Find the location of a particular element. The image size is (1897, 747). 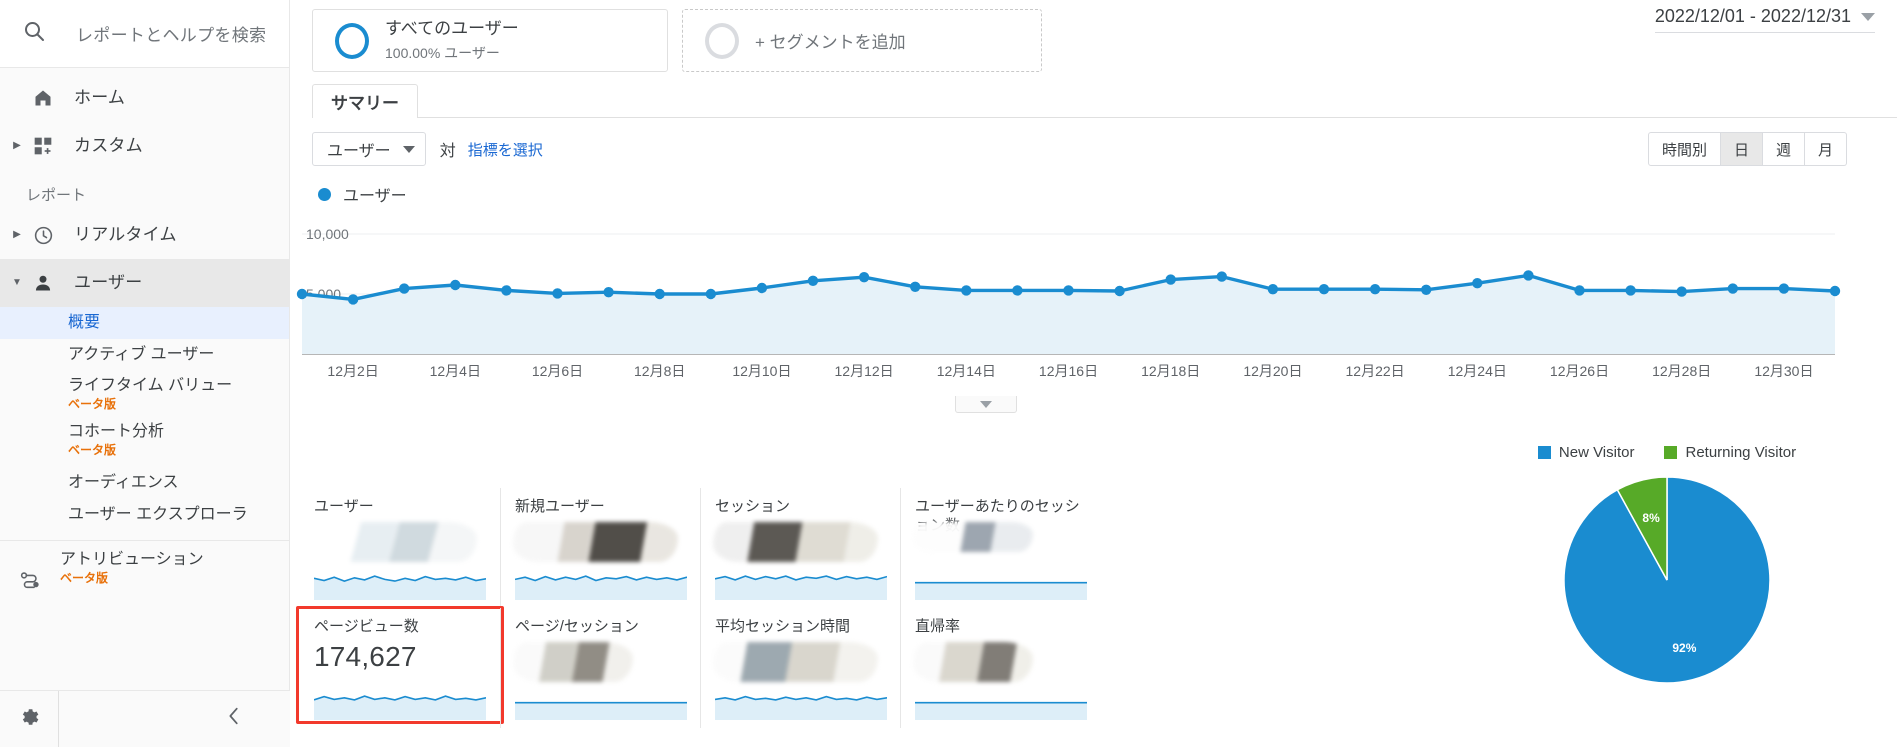

sidebar-item-users: ▼ ユーザー is located at coordinates (144, 283).